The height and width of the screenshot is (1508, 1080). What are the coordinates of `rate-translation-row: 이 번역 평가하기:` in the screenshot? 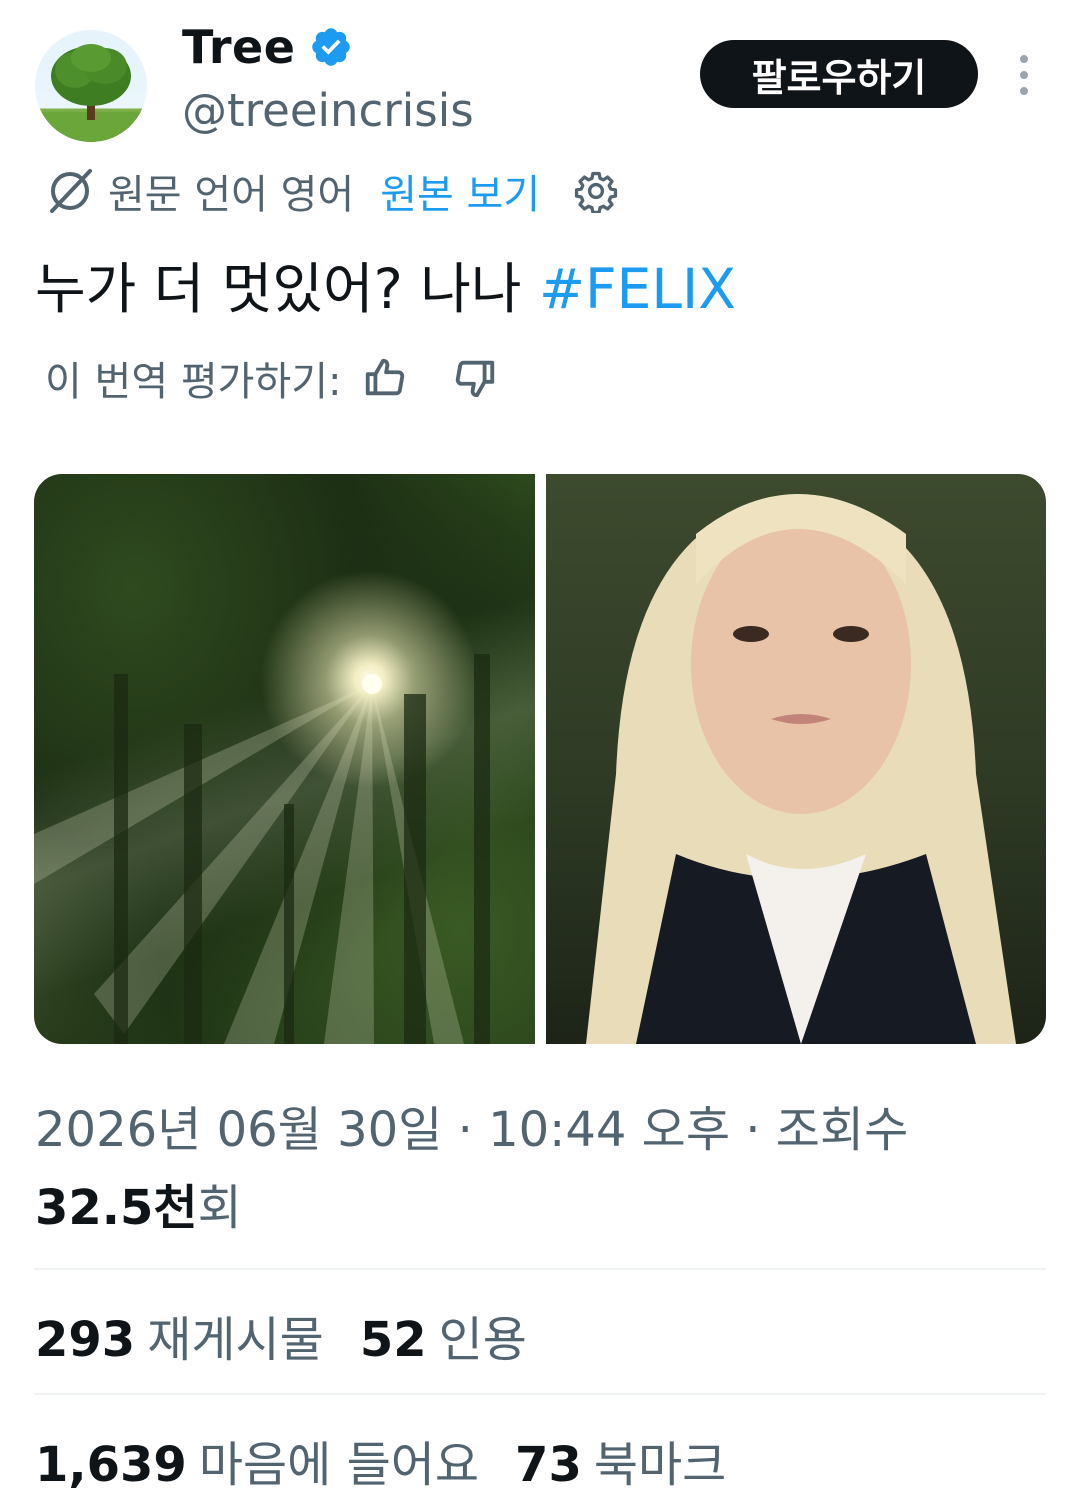 It's located at (293, 378).